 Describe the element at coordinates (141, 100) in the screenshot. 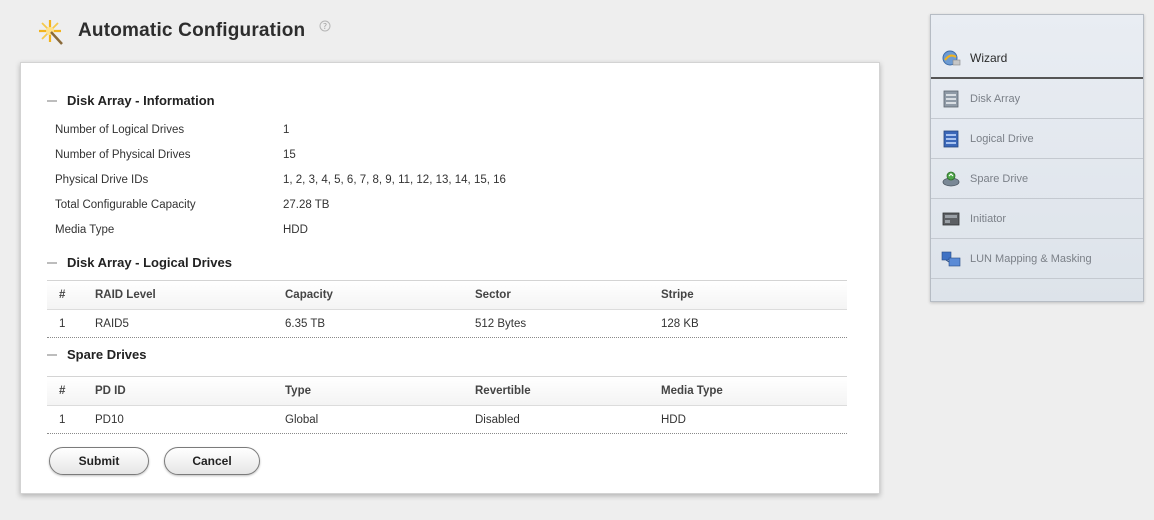

I see `section-title: Disk Array - Information` at that location.